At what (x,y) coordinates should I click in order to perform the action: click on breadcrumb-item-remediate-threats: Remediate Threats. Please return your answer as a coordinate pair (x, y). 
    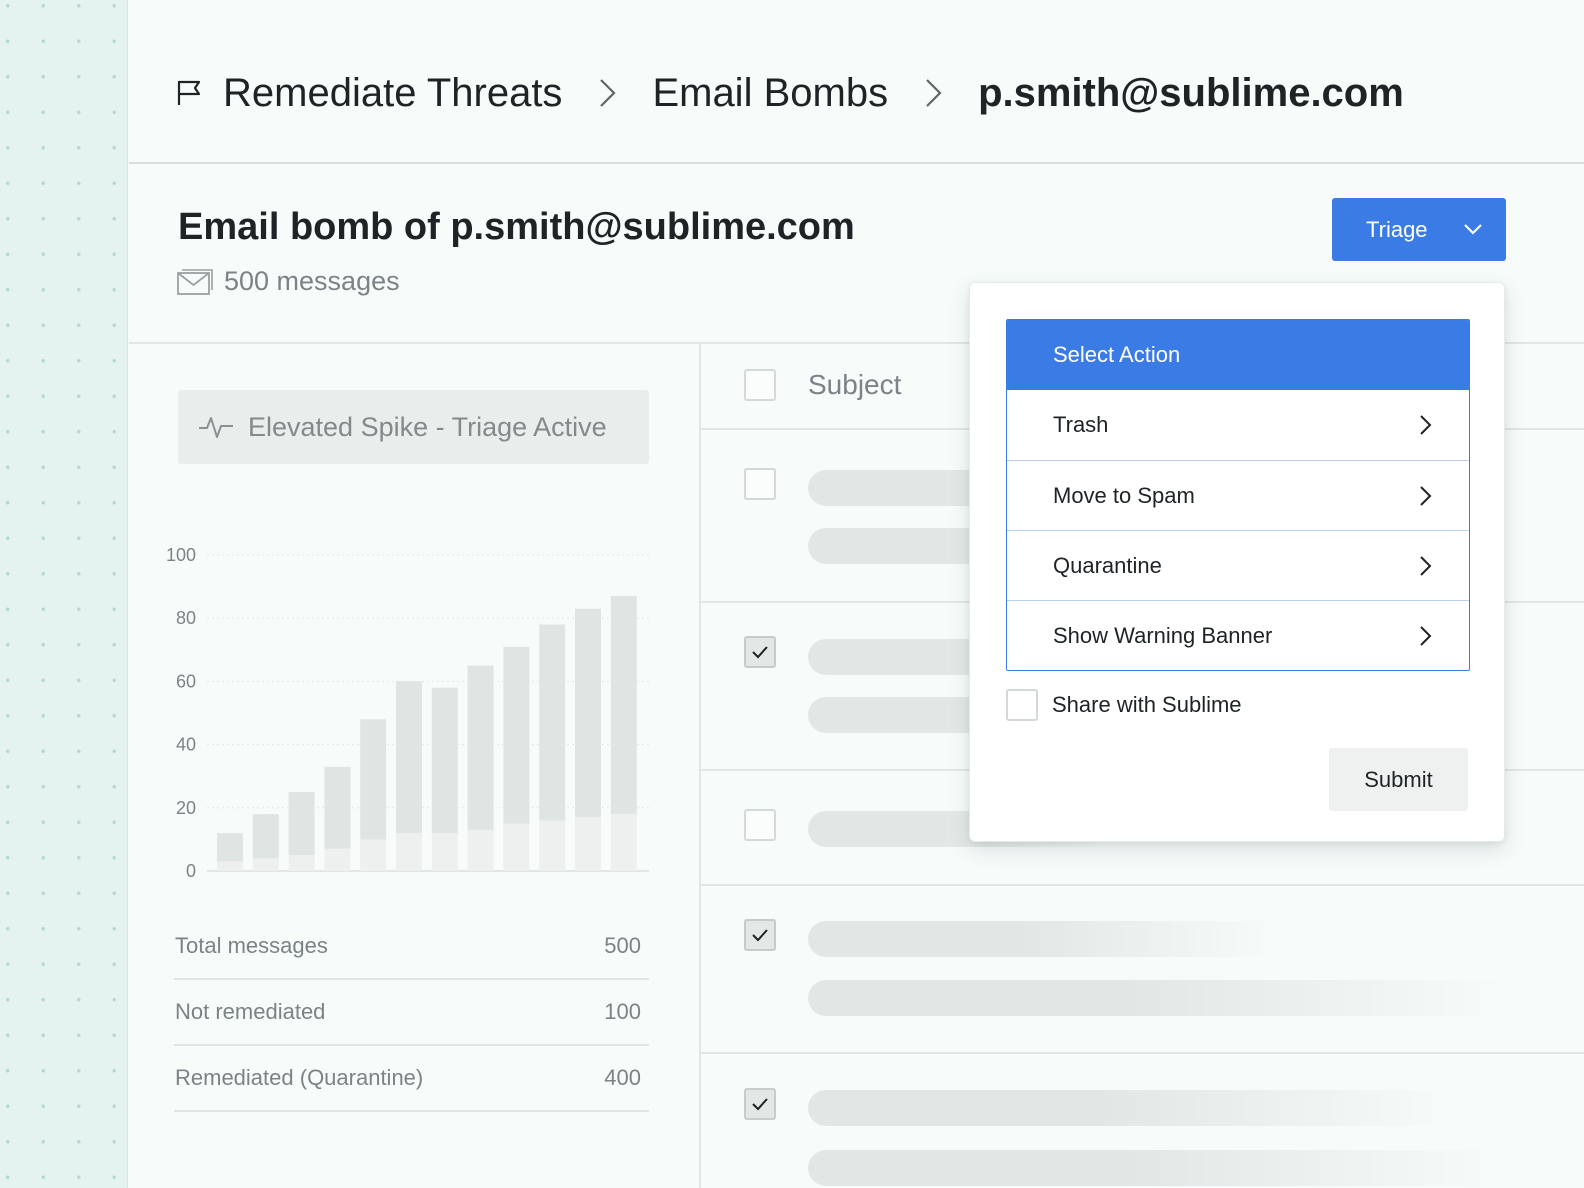
    Looking at the image, I should click on (392, 93).